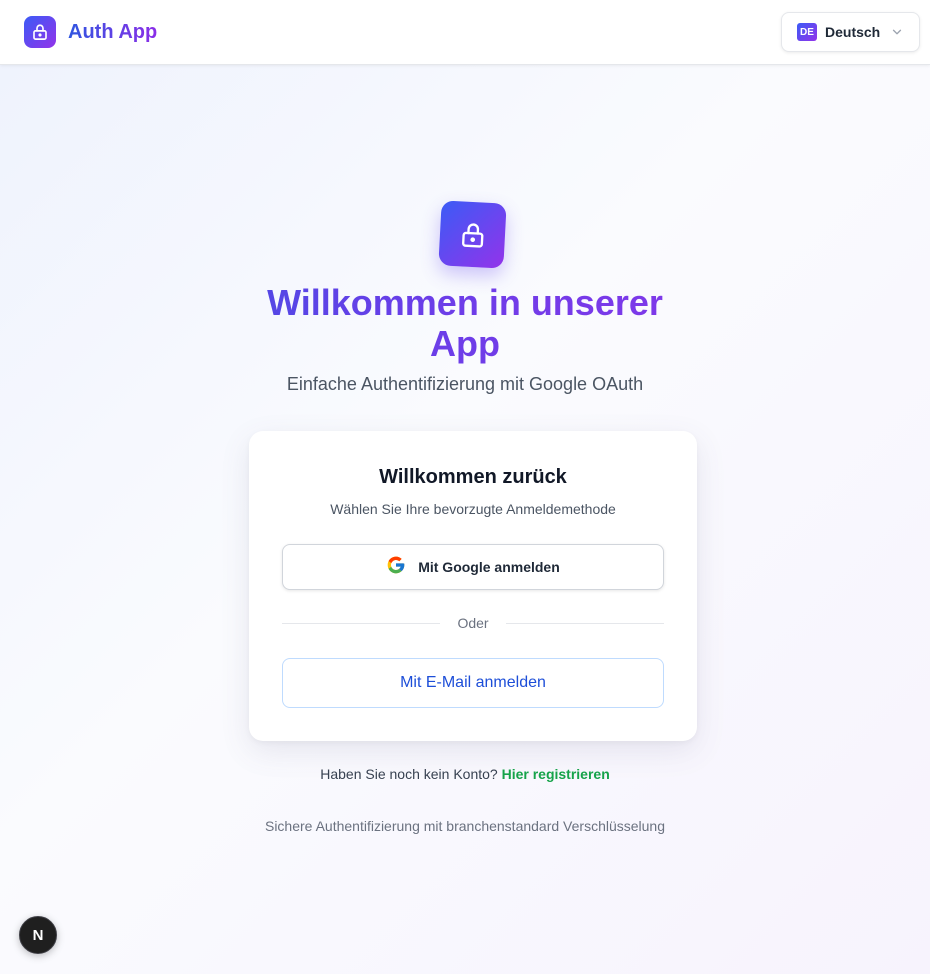  I want to click on brand-title: Auth App, so click(113, 31).